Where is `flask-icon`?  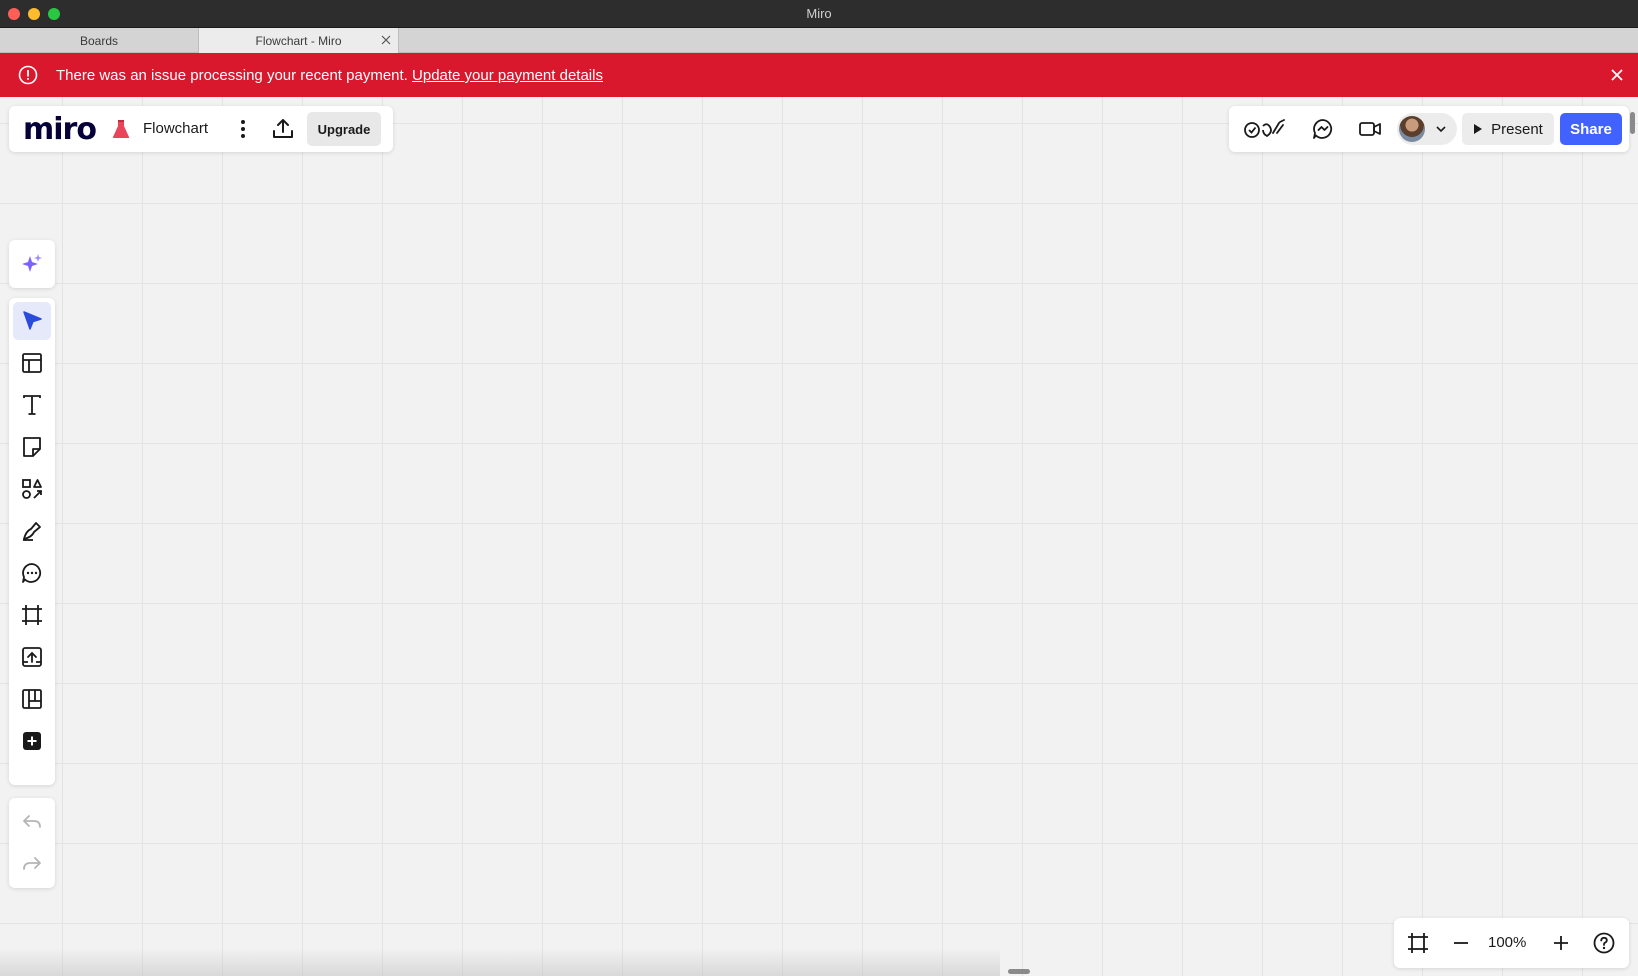
flask-icon is located at coordinates (121, 129).